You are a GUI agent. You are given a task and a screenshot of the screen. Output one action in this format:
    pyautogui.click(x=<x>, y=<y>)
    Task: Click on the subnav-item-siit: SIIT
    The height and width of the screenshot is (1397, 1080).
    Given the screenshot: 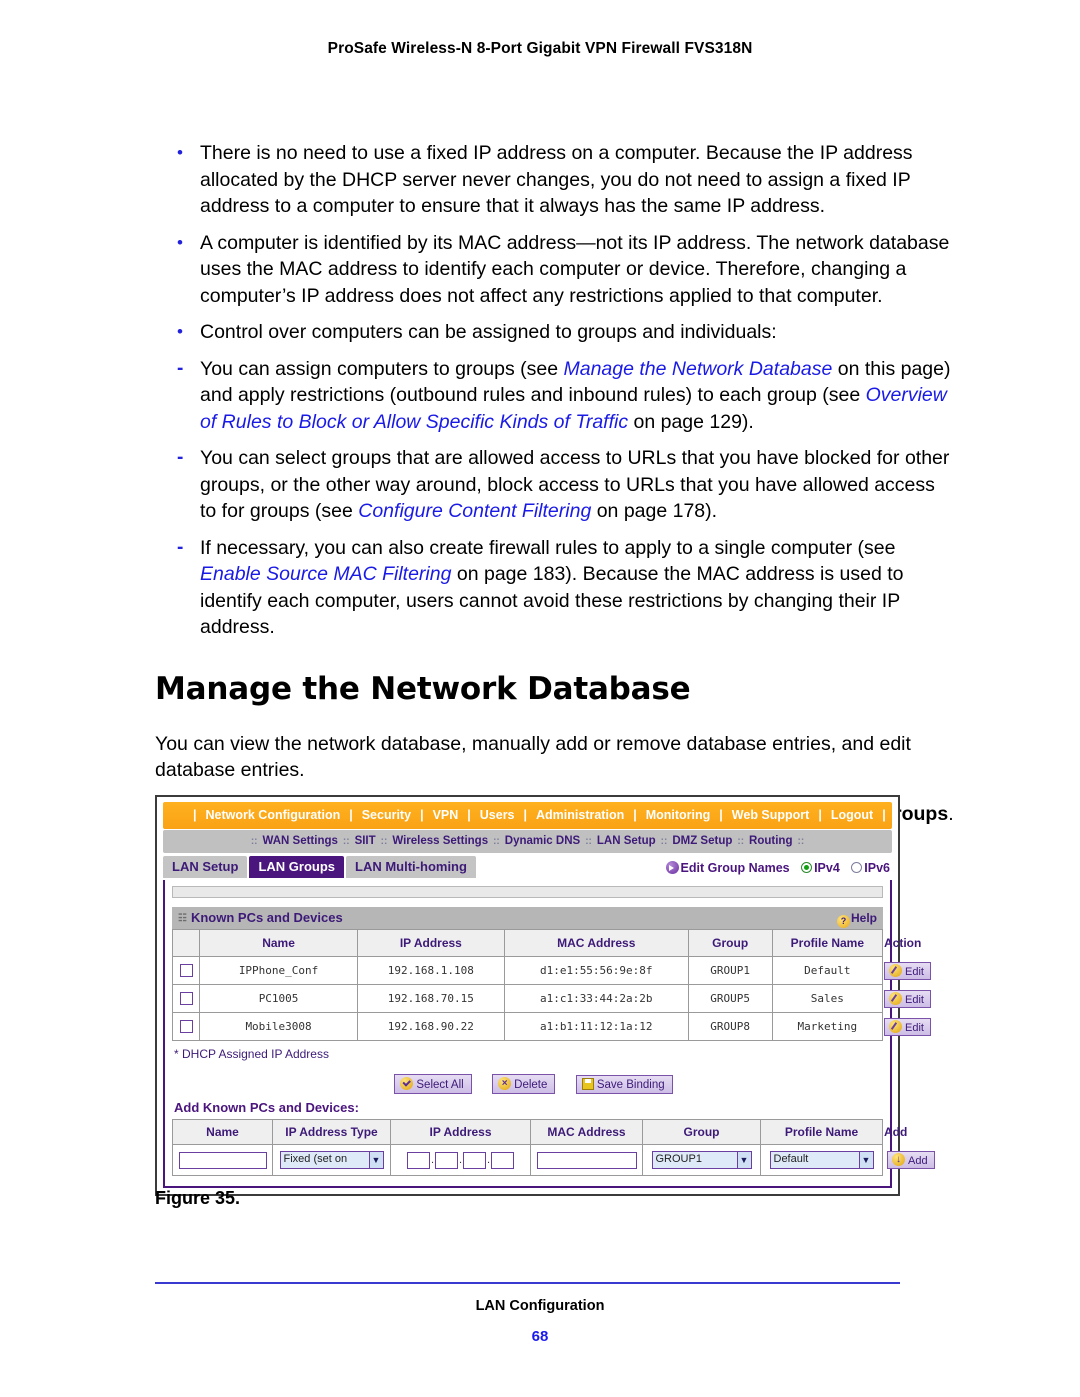 What is the action you would take?
    pyautogui.click(x=365, y=841)
    